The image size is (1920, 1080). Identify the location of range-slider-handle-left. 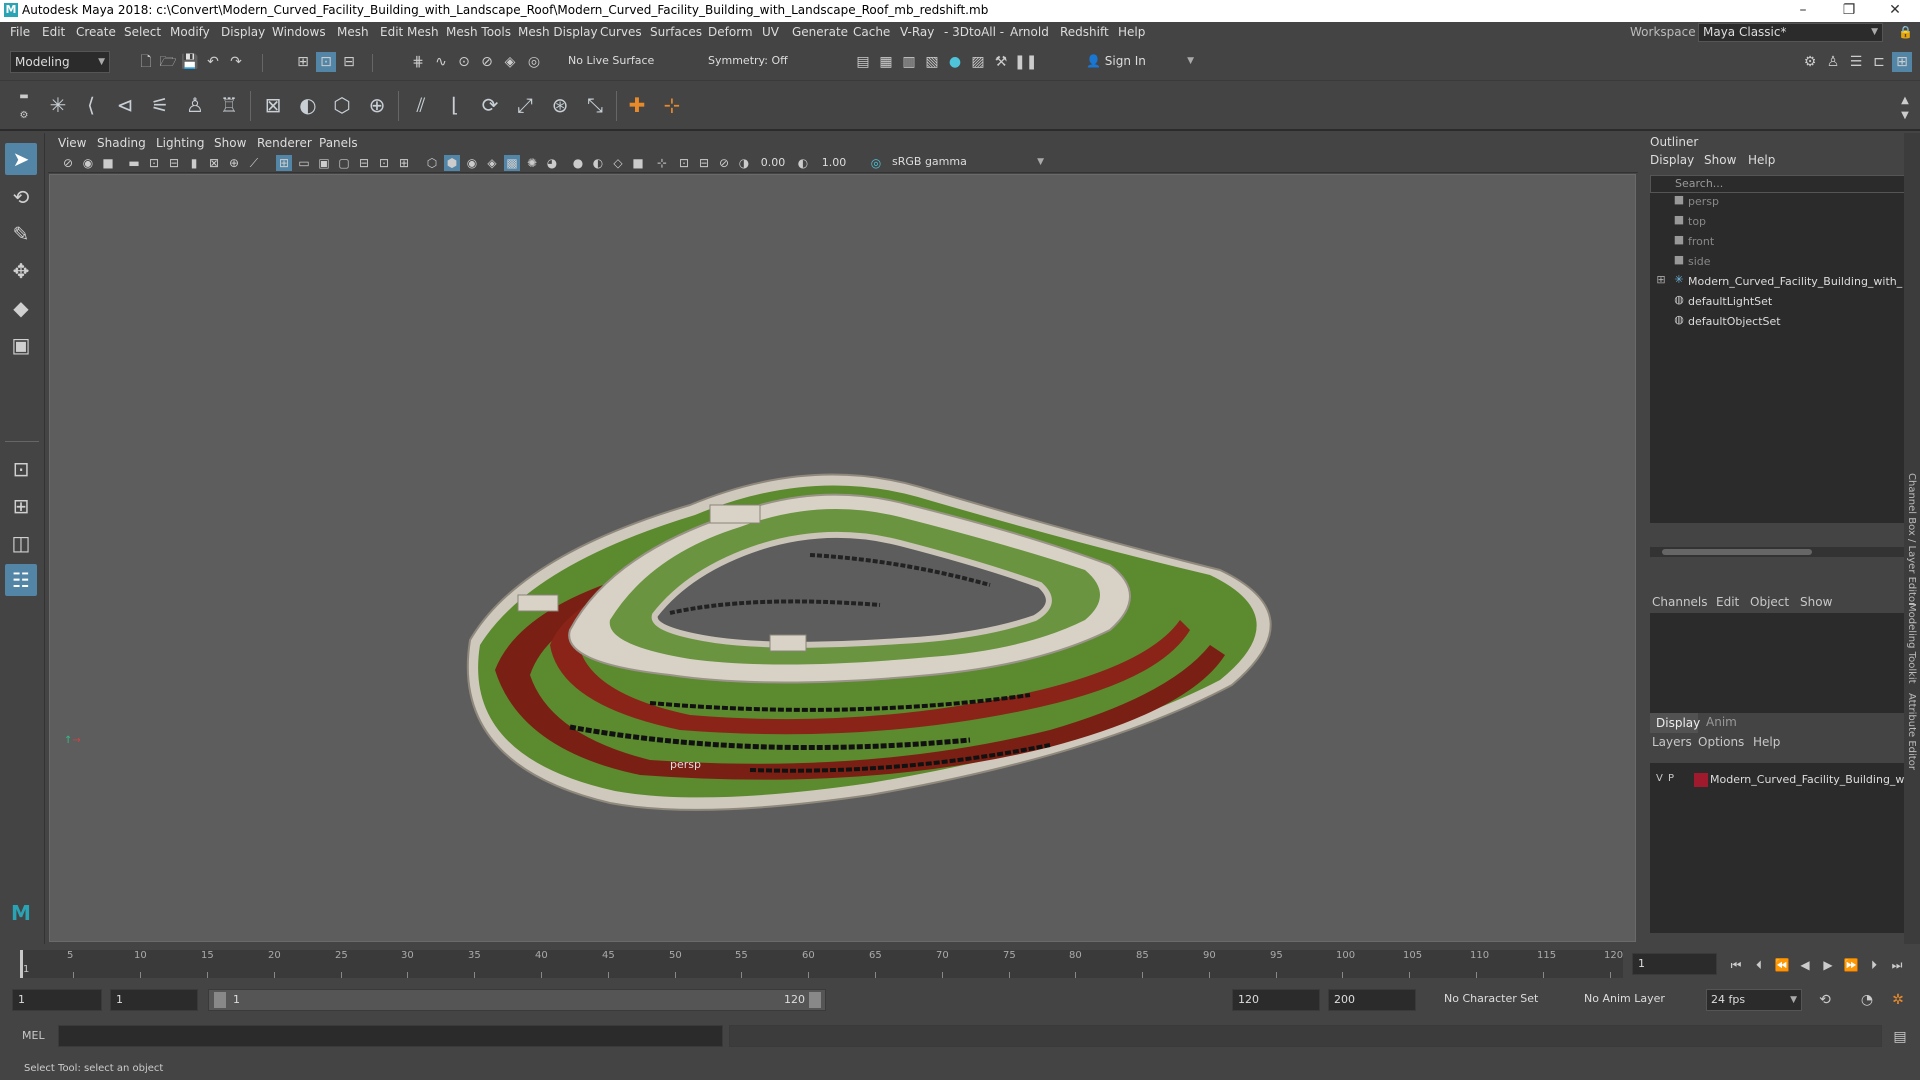
(220, 1000).